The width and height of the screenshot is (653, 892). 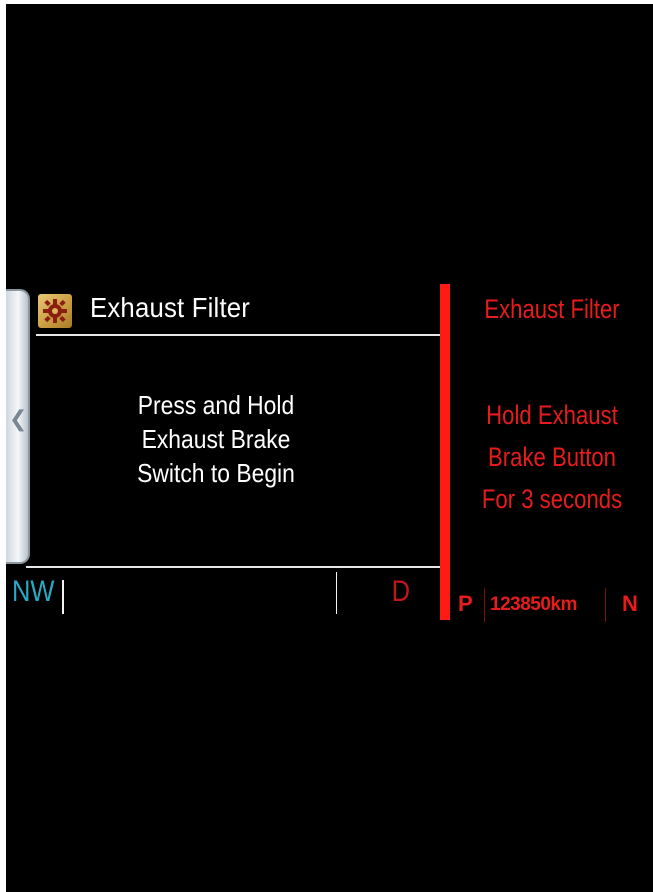 I want to click on secondary-message-line: Hold Exhaust, so click(x=552, y=415).